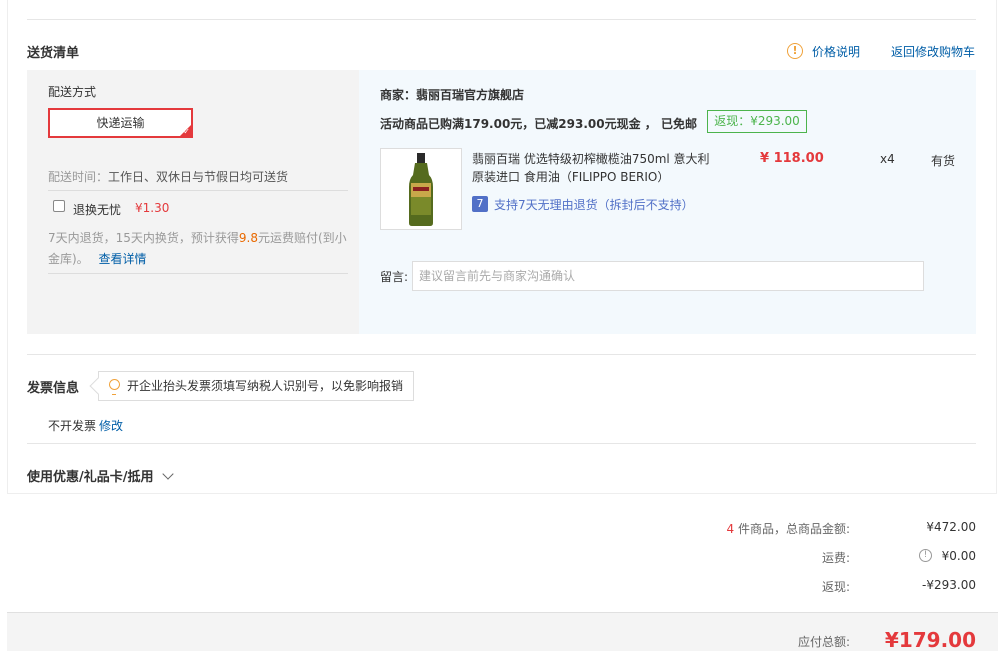 Image resolution: width=998 pixels, height=651 pixels. Describe the element at coordinates (594, 205) in the screenshot. I see `seven-day-return-text: 支持7天无理由退货（拆封后不支持）` at that location.